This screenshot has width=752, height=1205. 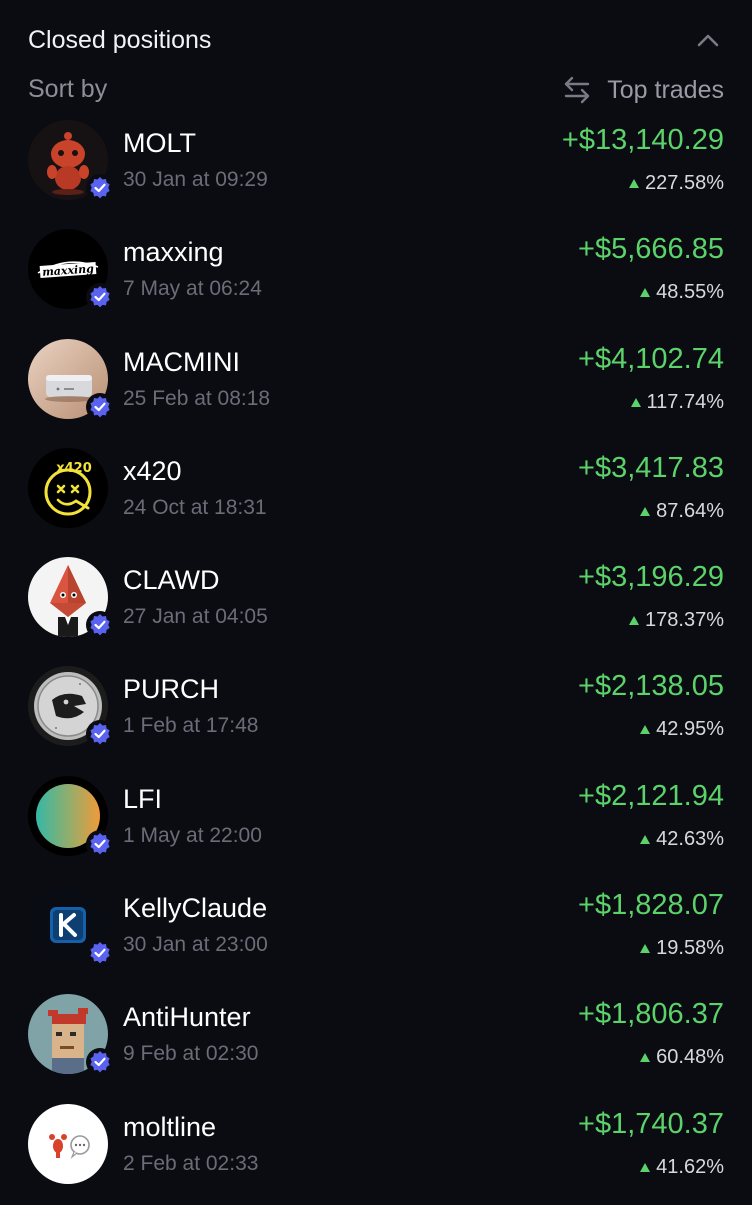 I want to click on close-date: 7 May at 06:24, so click(x=192, y=289).